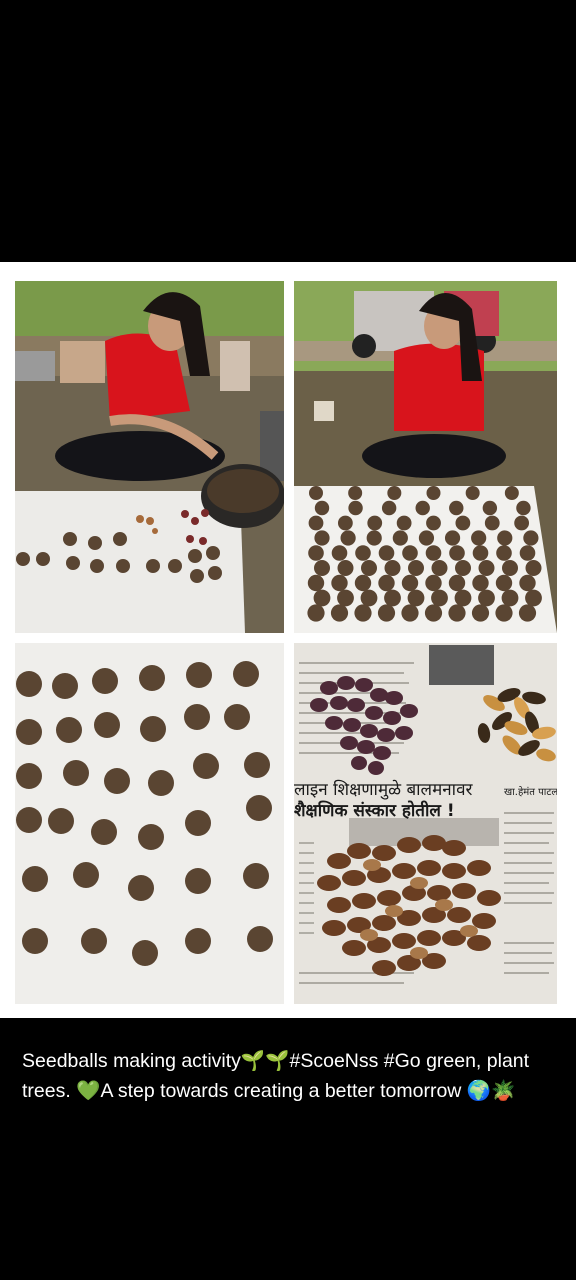 This screenshot has height=1280, width=576. Describe the element at coordinates (149, 457) in the screenshot. I see `photo-girl-making-seedballs` at that location.